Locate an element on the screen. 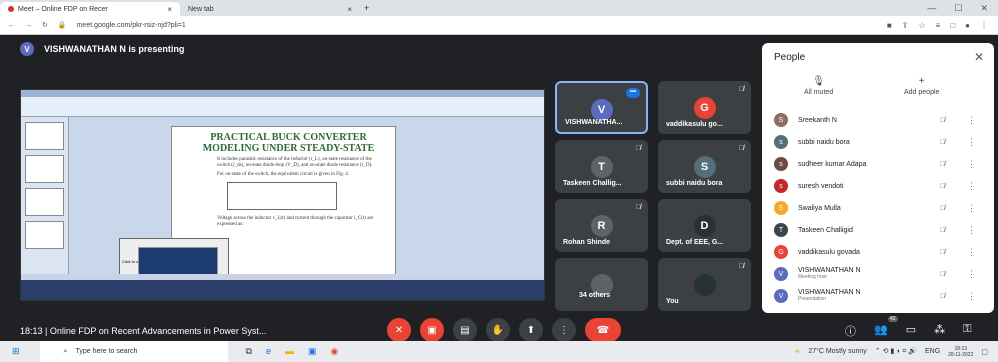 The width and height of the screenshot is (998, 362). more-options-icon: ••• is located at coordinates (633, 93).